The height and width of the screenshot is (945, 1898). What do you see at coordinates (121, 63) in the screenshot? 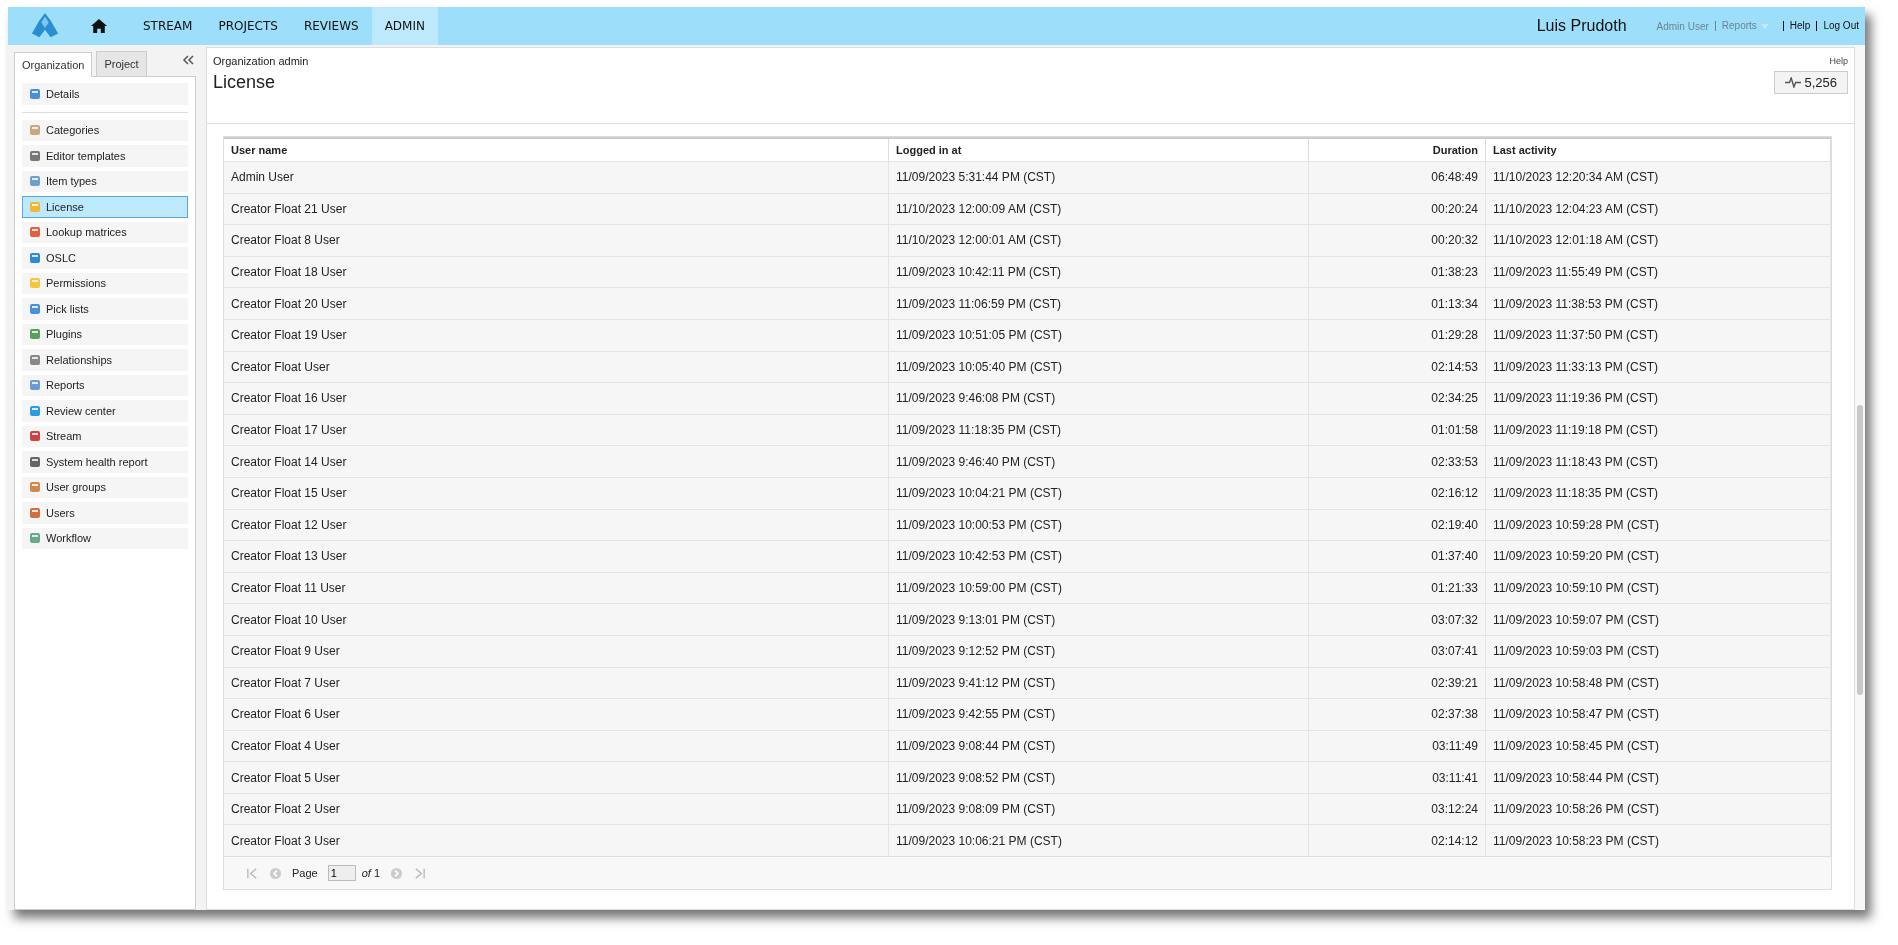
I see `sidebar-tab: Project` at bounding box center [121, 63].